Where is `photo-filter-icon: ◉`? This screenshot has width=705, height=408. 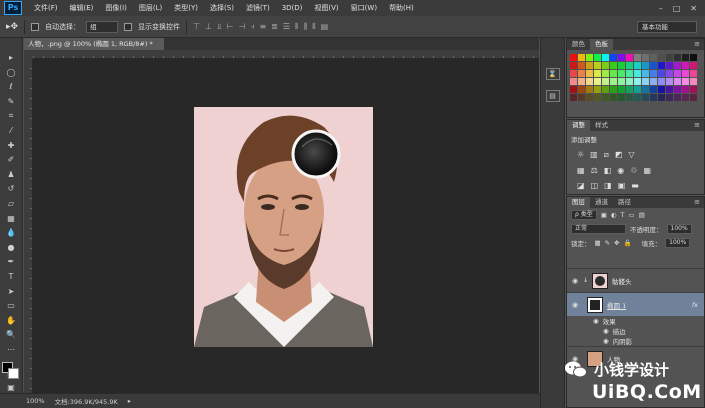
photo-filter-icon: ◉ is located at coordinates (620, 170).